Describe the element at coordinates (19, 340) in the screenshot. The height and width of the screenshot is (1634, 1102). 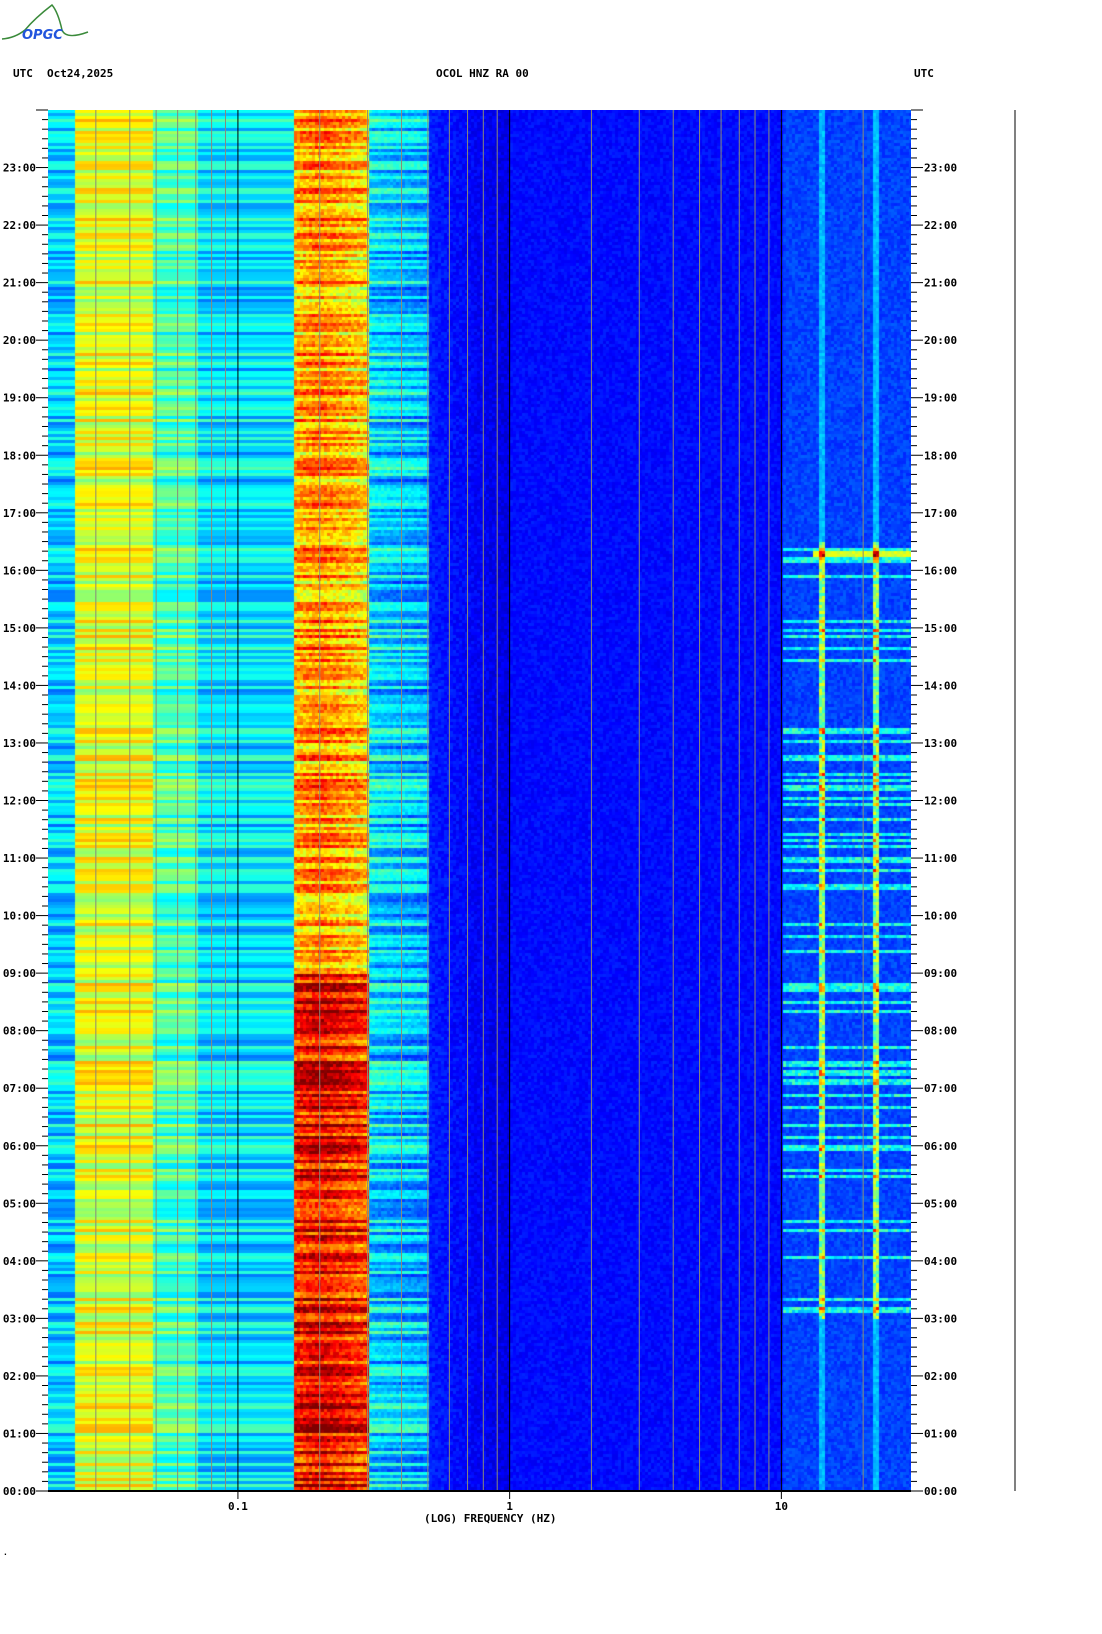
I see `left-time-label: 20:00` at that location.